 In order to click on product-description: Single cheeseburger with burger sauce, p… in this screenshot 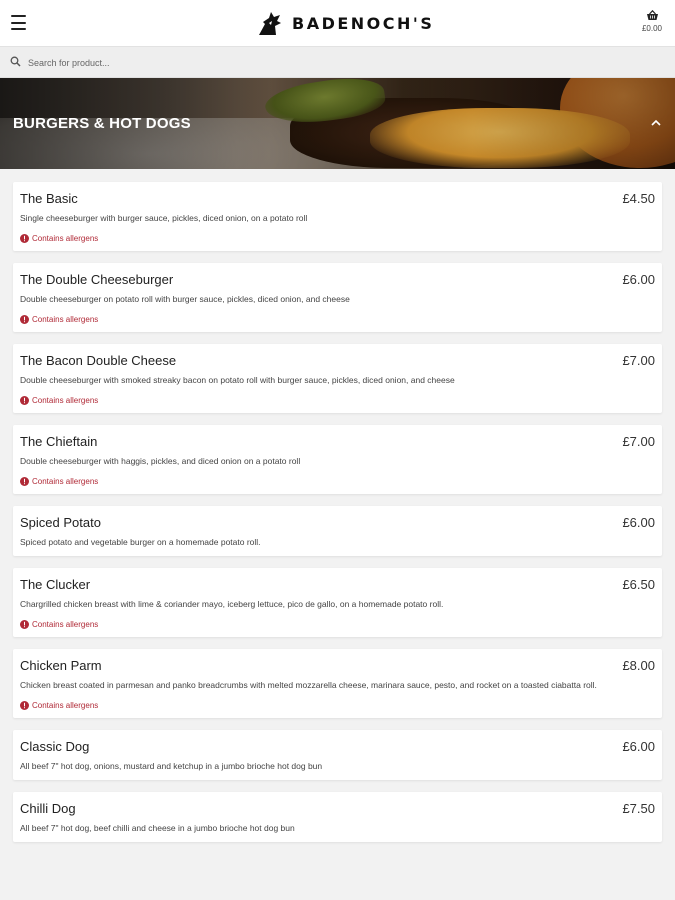, I will do `click(164, 218)`.